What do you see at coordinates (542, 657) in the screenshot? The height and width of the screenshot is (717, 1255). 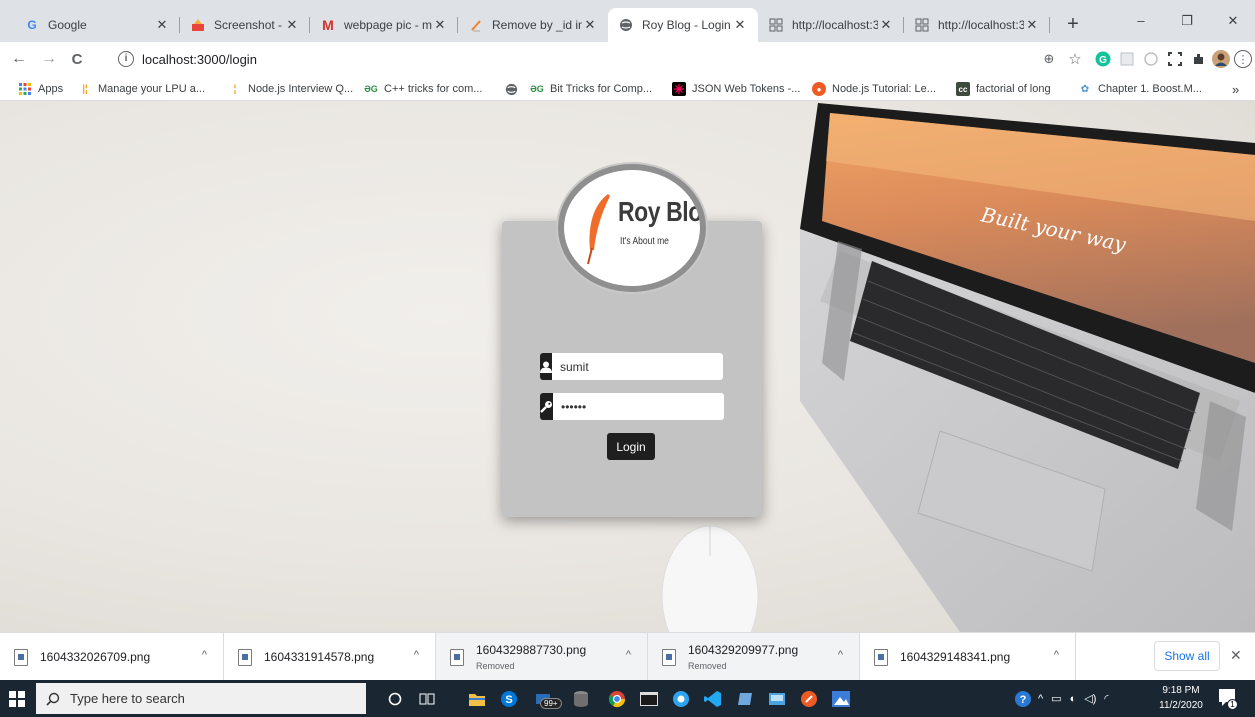 I see `download-item: 1604329887730.png Removed ^` at bounding box center [542, 657].